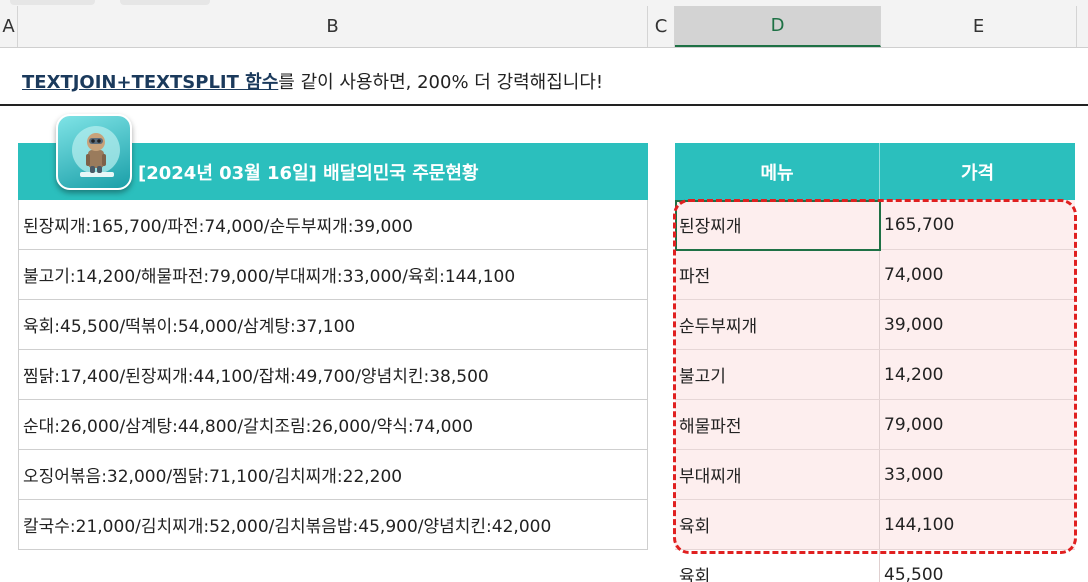  What do you see at coordinates (977, 524) in the screenshot?
I see `price-cell: 144,100` at bounding box center [977, 524].